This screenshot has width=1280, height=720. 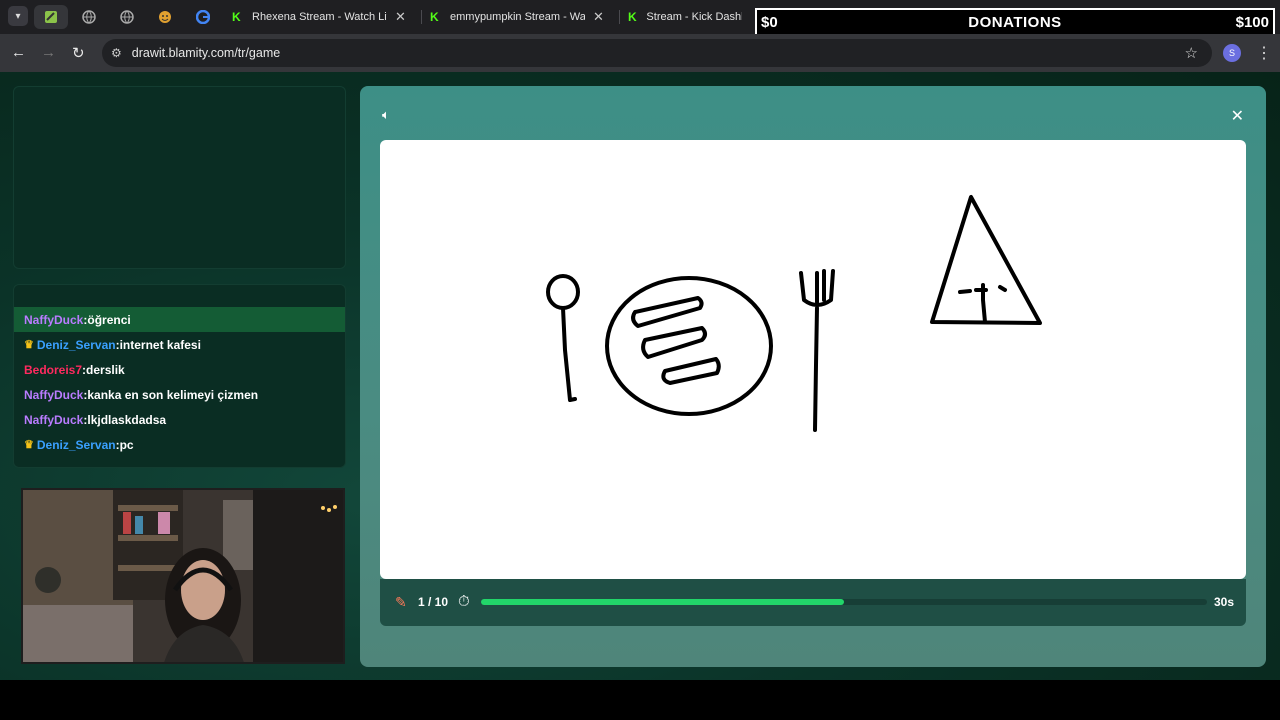 I want to click on tab-title: emmypumpkin Stream - Watch, so click(x=517, y=17).